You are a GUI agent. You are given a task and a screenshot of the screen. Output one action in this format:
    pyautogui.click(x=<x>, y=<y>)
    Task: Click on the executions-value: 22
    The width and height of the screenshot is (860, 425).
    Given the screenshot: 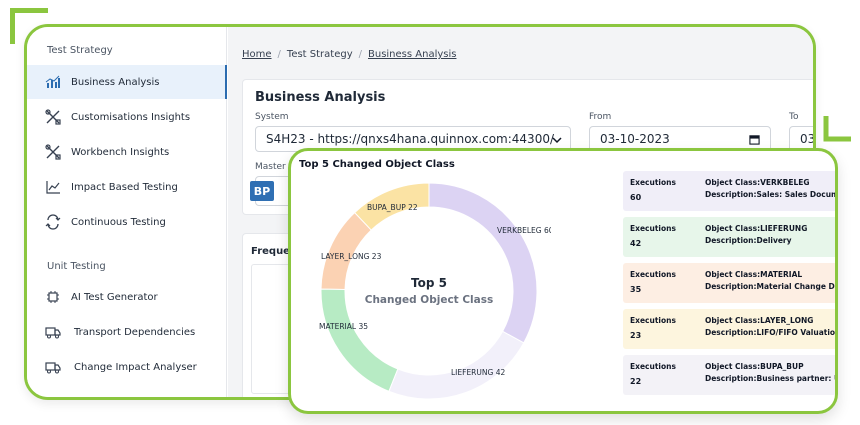 What is the action you would take?
    pyautogui.click(x=636, y=381)
    